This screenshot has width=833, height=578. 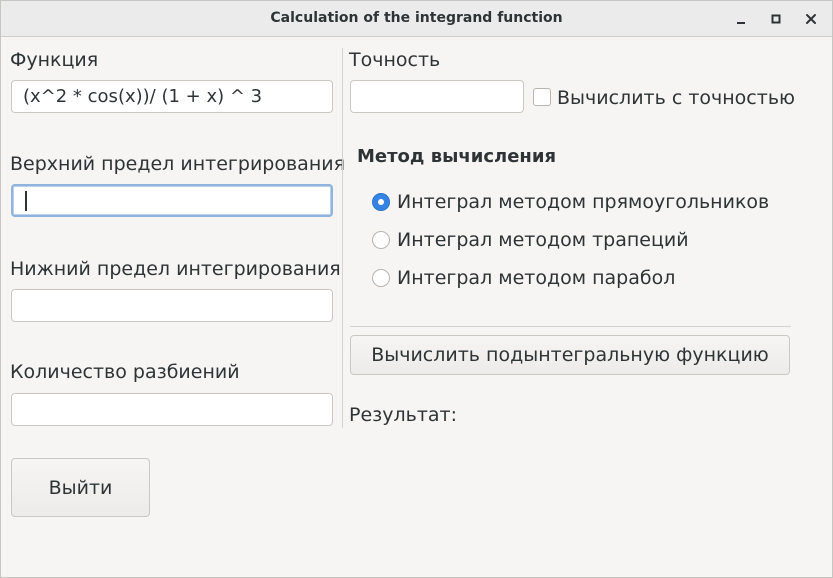 I want to click on partitions-label: Количество разбиений, so click(x=125, y=372).